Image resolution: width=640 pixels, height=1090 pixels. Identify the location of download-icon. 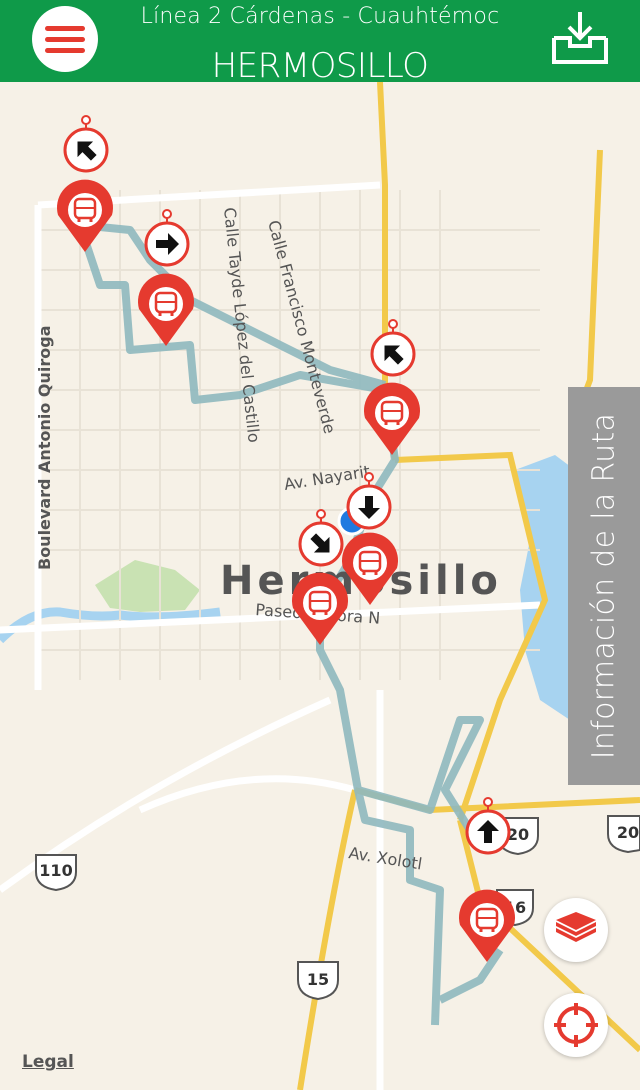
(580, 38).